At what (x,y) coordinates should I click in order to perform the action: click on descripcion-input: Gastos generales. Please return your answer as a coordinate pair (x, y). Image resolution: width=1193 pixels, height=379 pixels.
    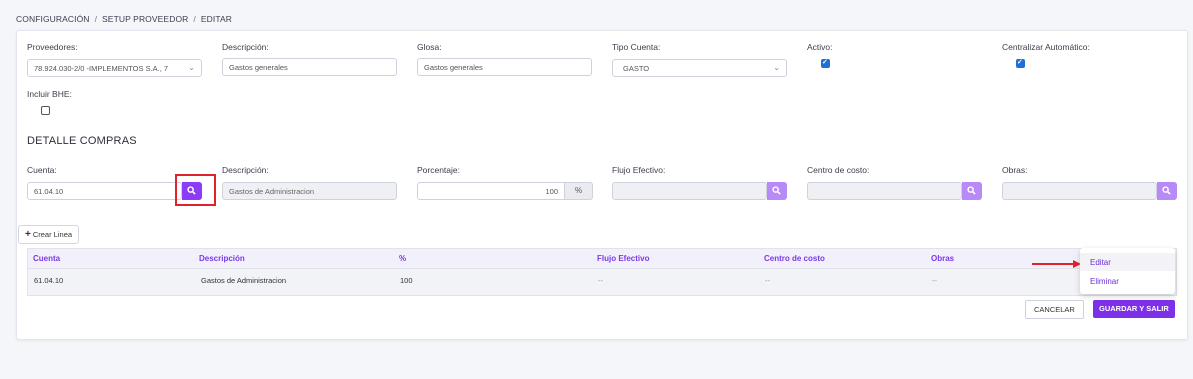
    Looking at the image, I should click on (309, 67).